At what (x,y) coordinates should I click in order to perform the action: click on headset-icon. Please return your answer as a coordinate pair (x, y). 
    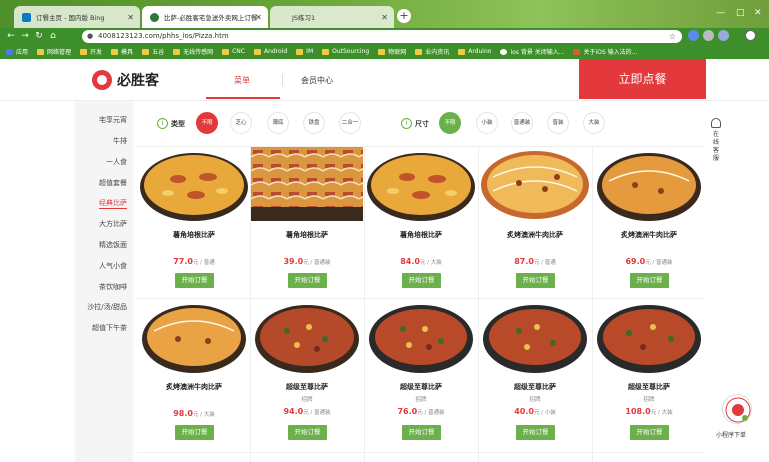
    Looking at the image, I should click on (716, 123).